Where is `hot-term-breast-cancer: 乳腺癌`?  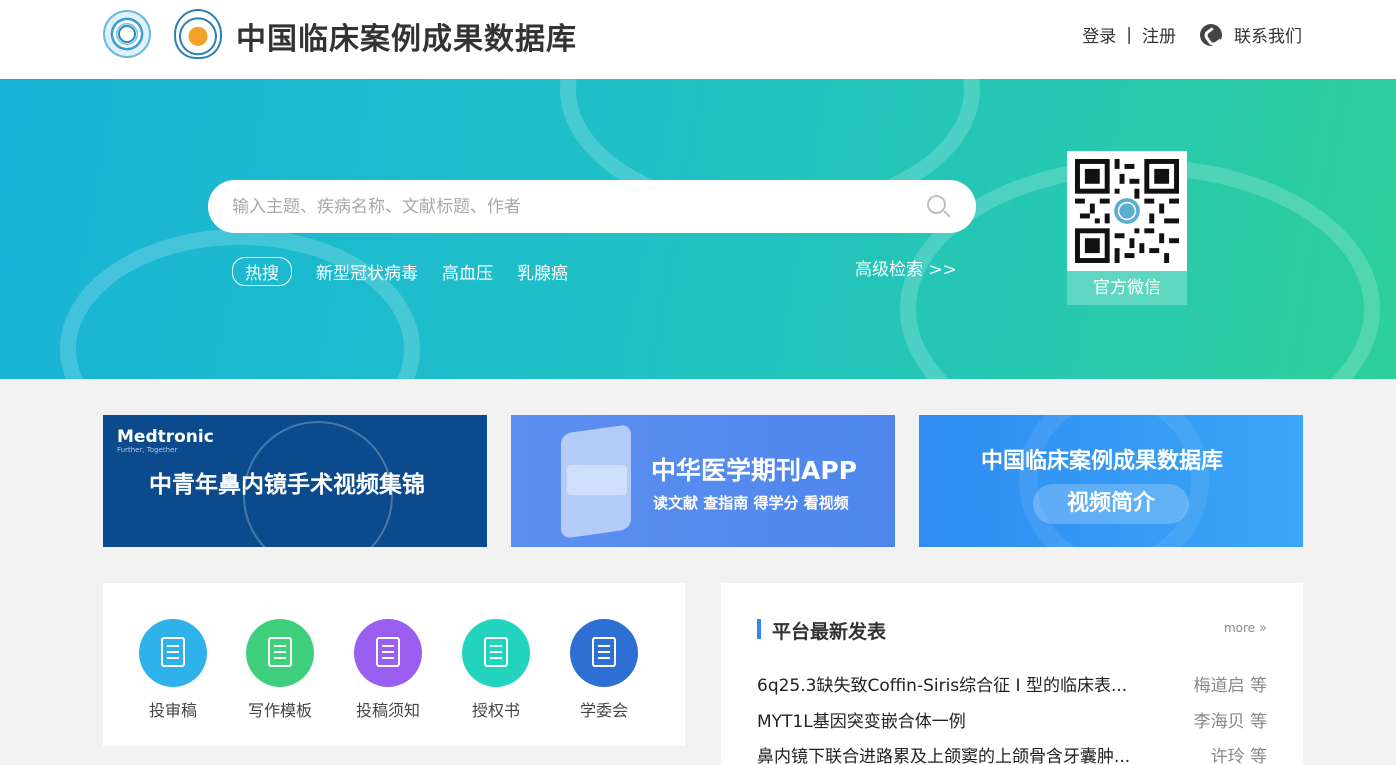
hot-term-breast-cancer: 乳腺癌 is located at coordinates (542, 271).